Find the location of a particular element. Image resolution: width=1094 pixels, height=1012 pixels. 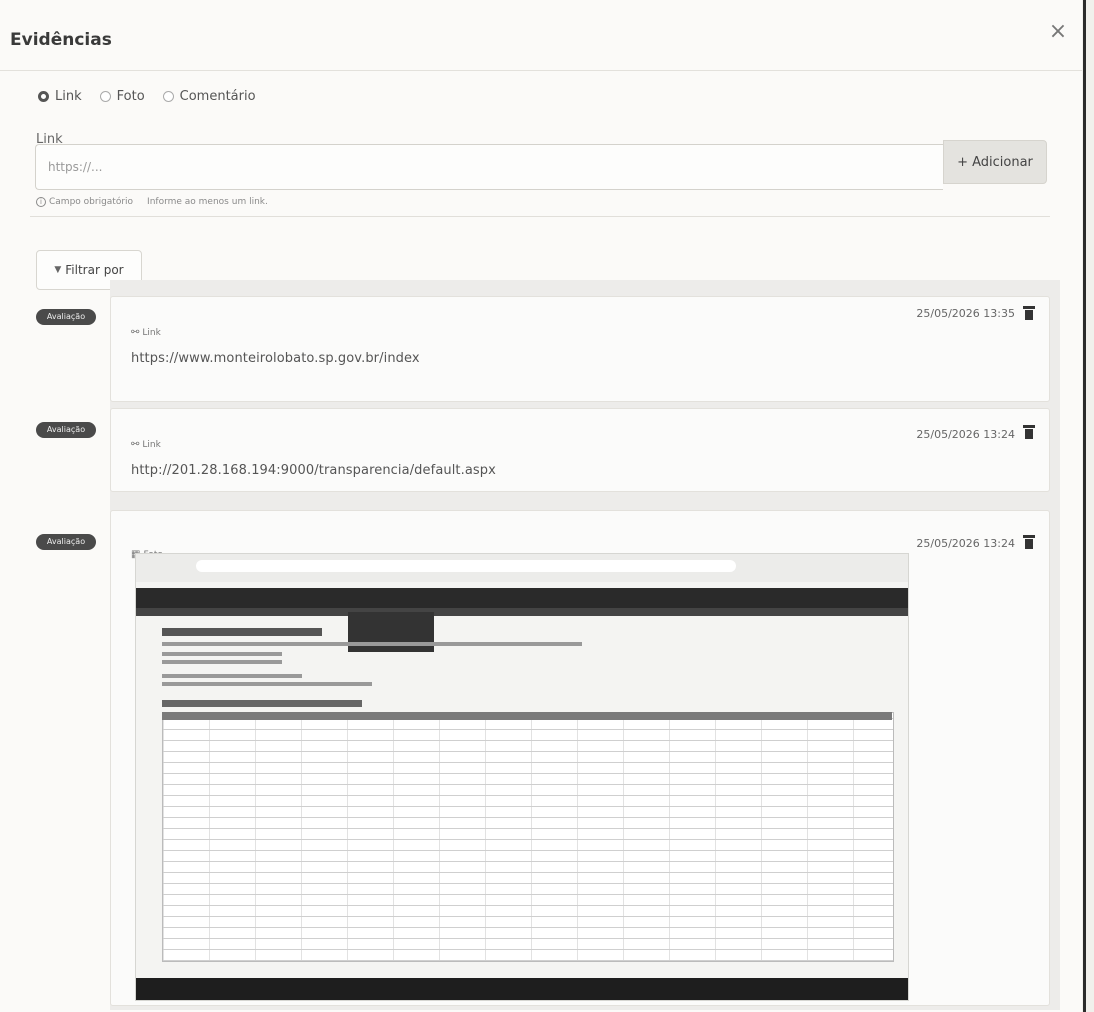

photo-site-header is located at coordinates (522, 598).